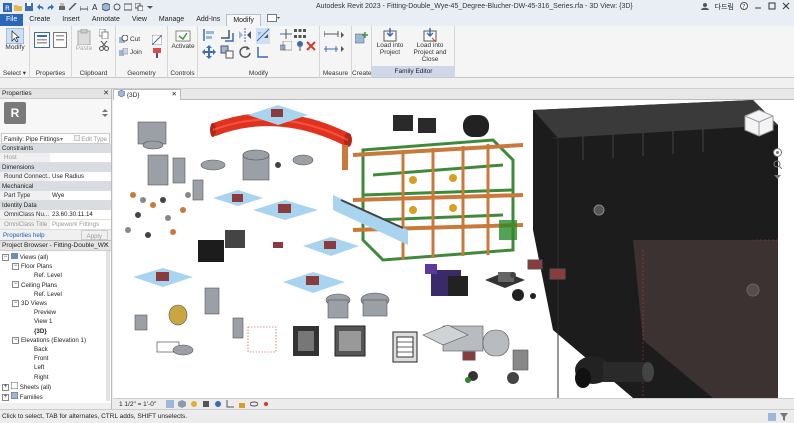 The height and width of the screenshot is (423, 794). What do you see at coordinates (90, 139) in the screenshot?
I see `edit-type-button: Edit Type` at bounding box center [90, 139].